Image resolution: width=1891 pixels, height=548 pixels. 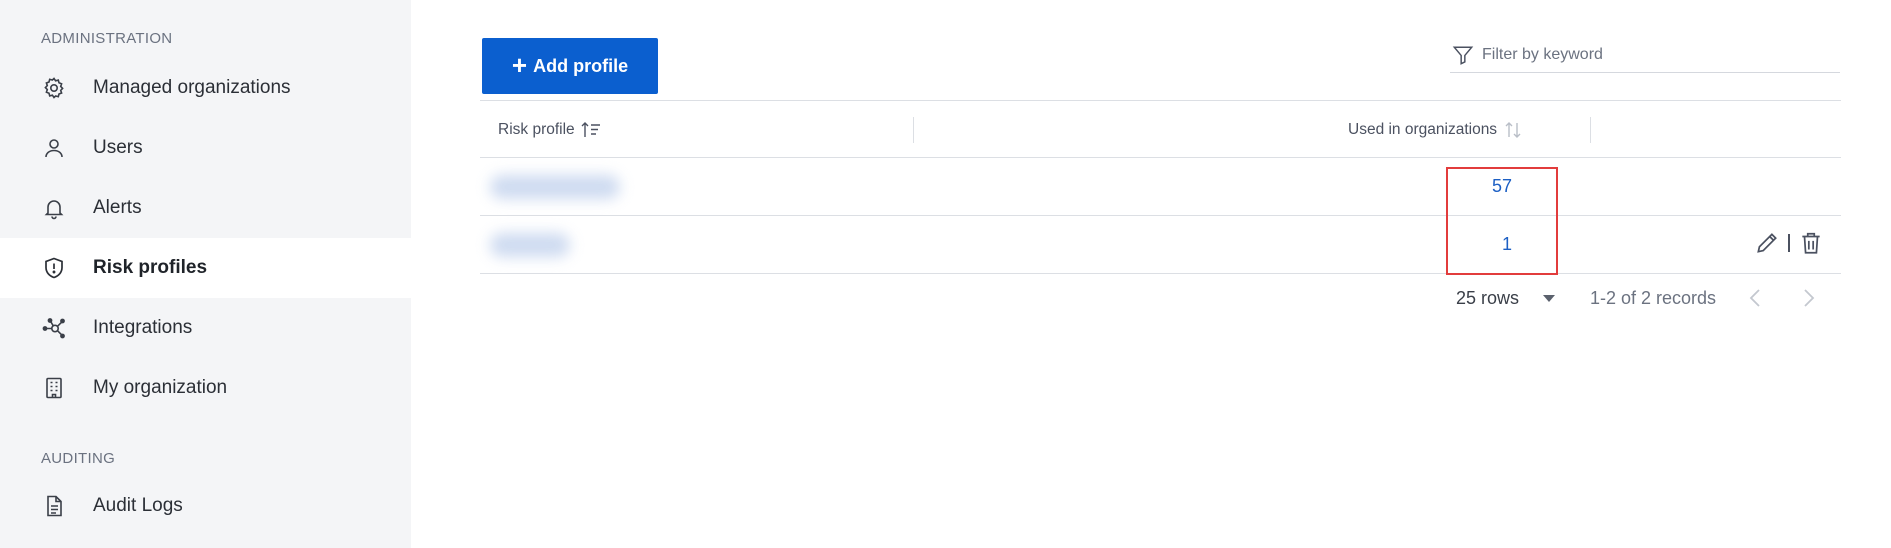 What do you see at coordinates (54, 388) in the screenshot?
I see `building-icon` at bounding box center [54, 388].